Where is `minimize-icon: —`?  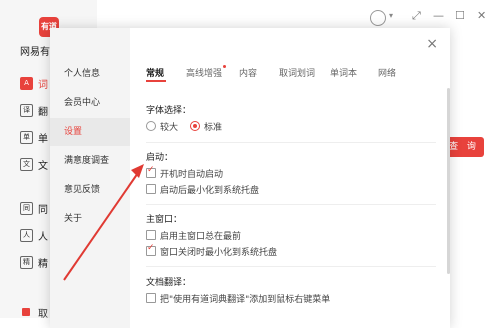
minimize-icon: — is located at coordinates (438, 15).